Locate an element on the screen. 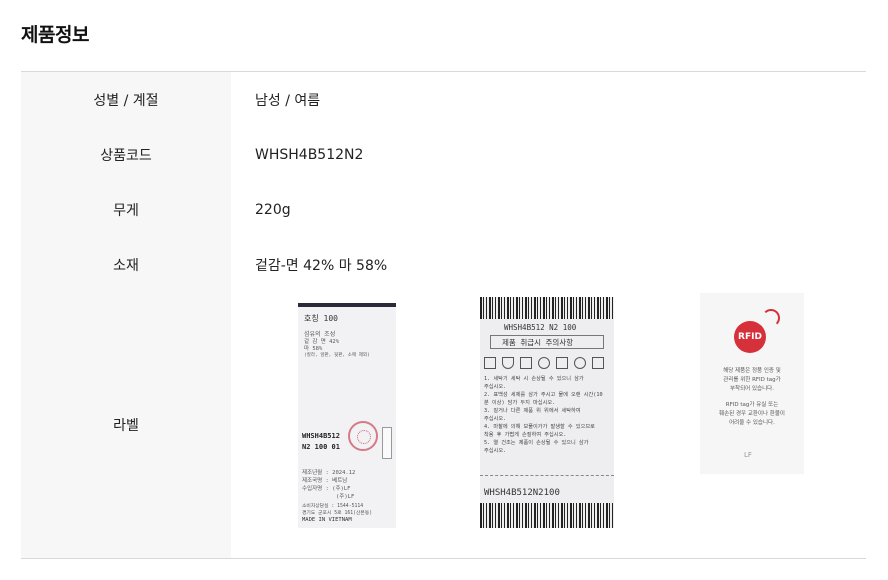  table-row: 소재 겉감-면 42% 마 58% is located at coordinates (443, 265).